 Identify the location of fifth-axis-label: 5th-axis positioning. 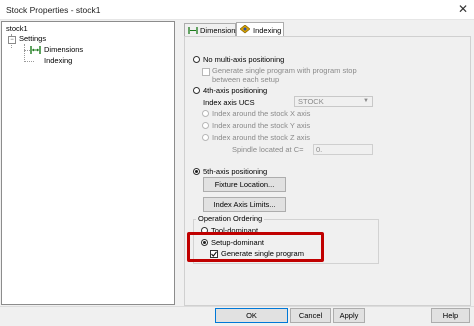
(235, 171).